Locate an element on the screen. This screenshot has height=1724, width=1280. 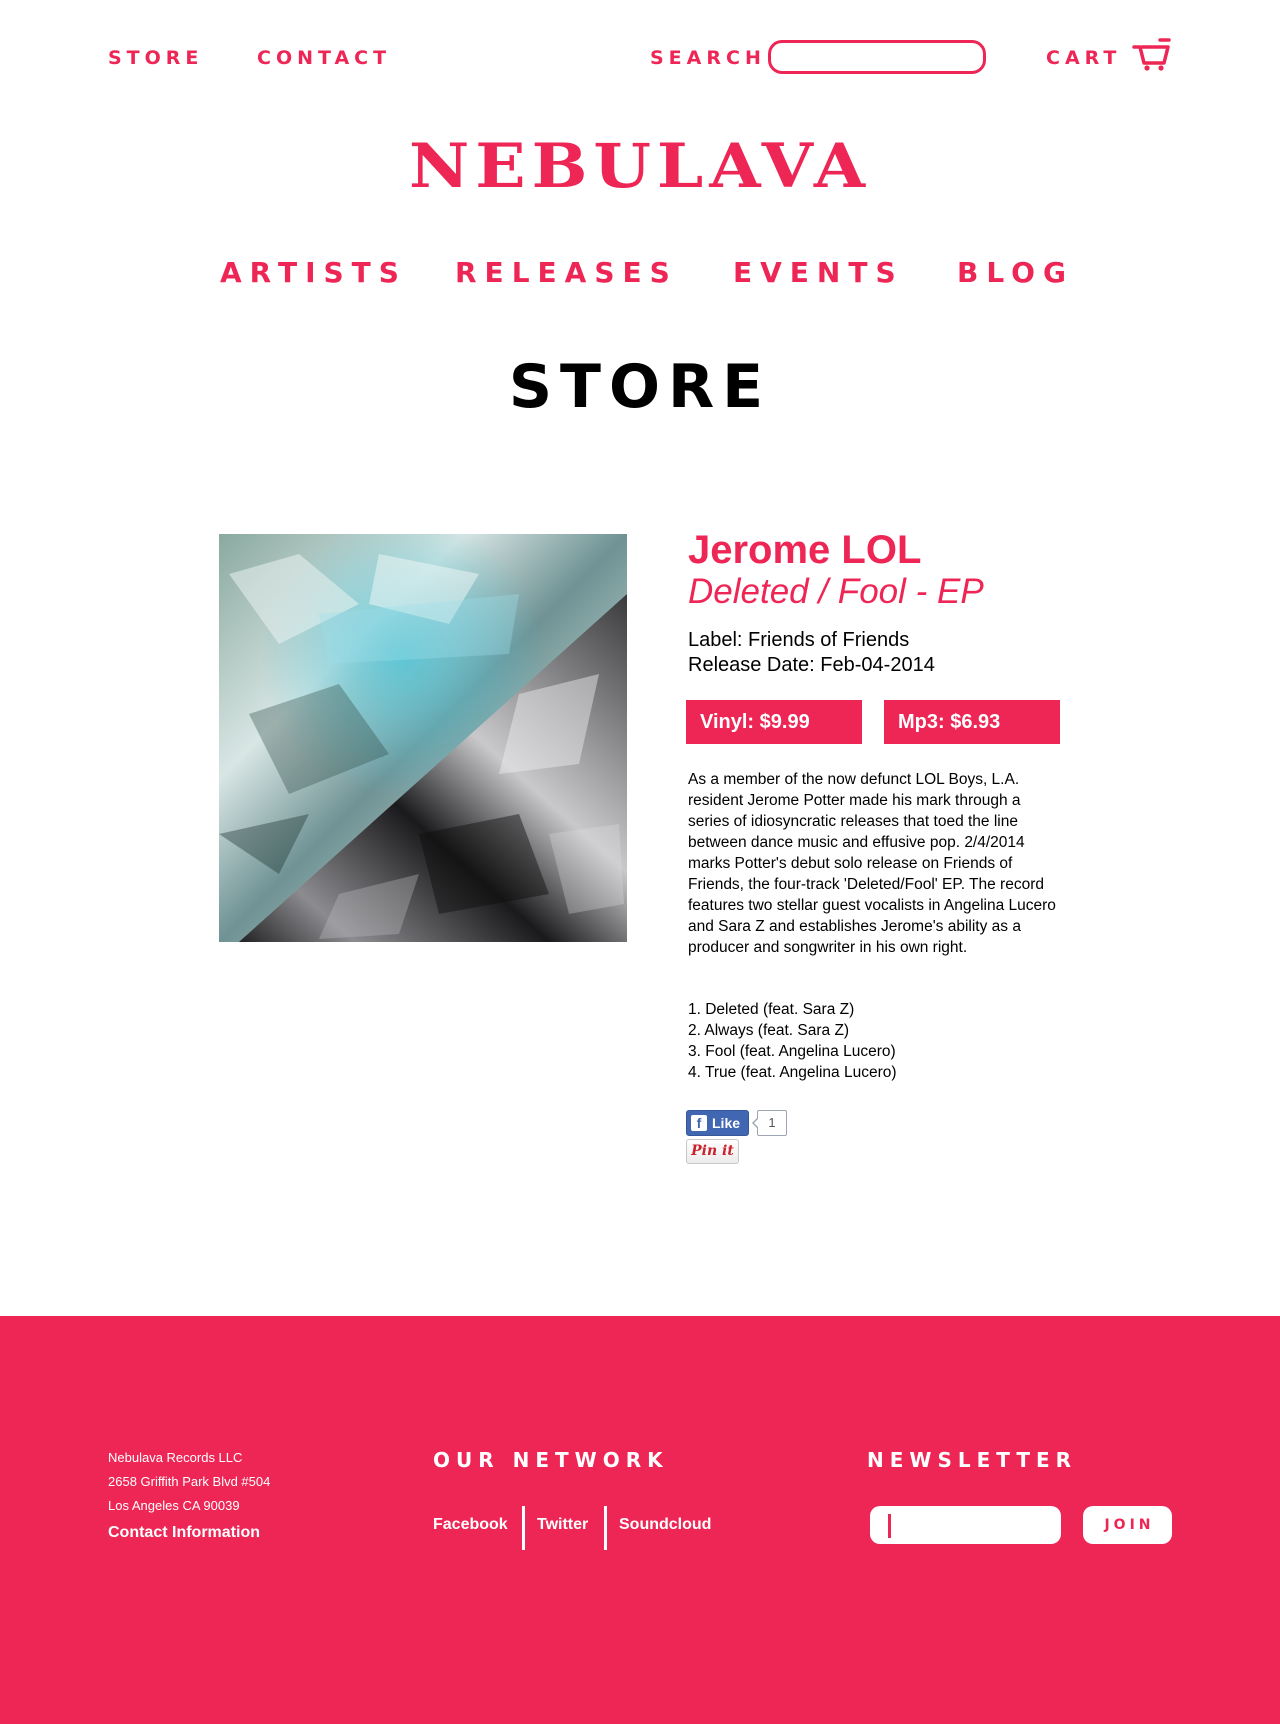
main-nav: ARTISTS RELEASES EVENTS BLOG is located at coordinates (640, 276).